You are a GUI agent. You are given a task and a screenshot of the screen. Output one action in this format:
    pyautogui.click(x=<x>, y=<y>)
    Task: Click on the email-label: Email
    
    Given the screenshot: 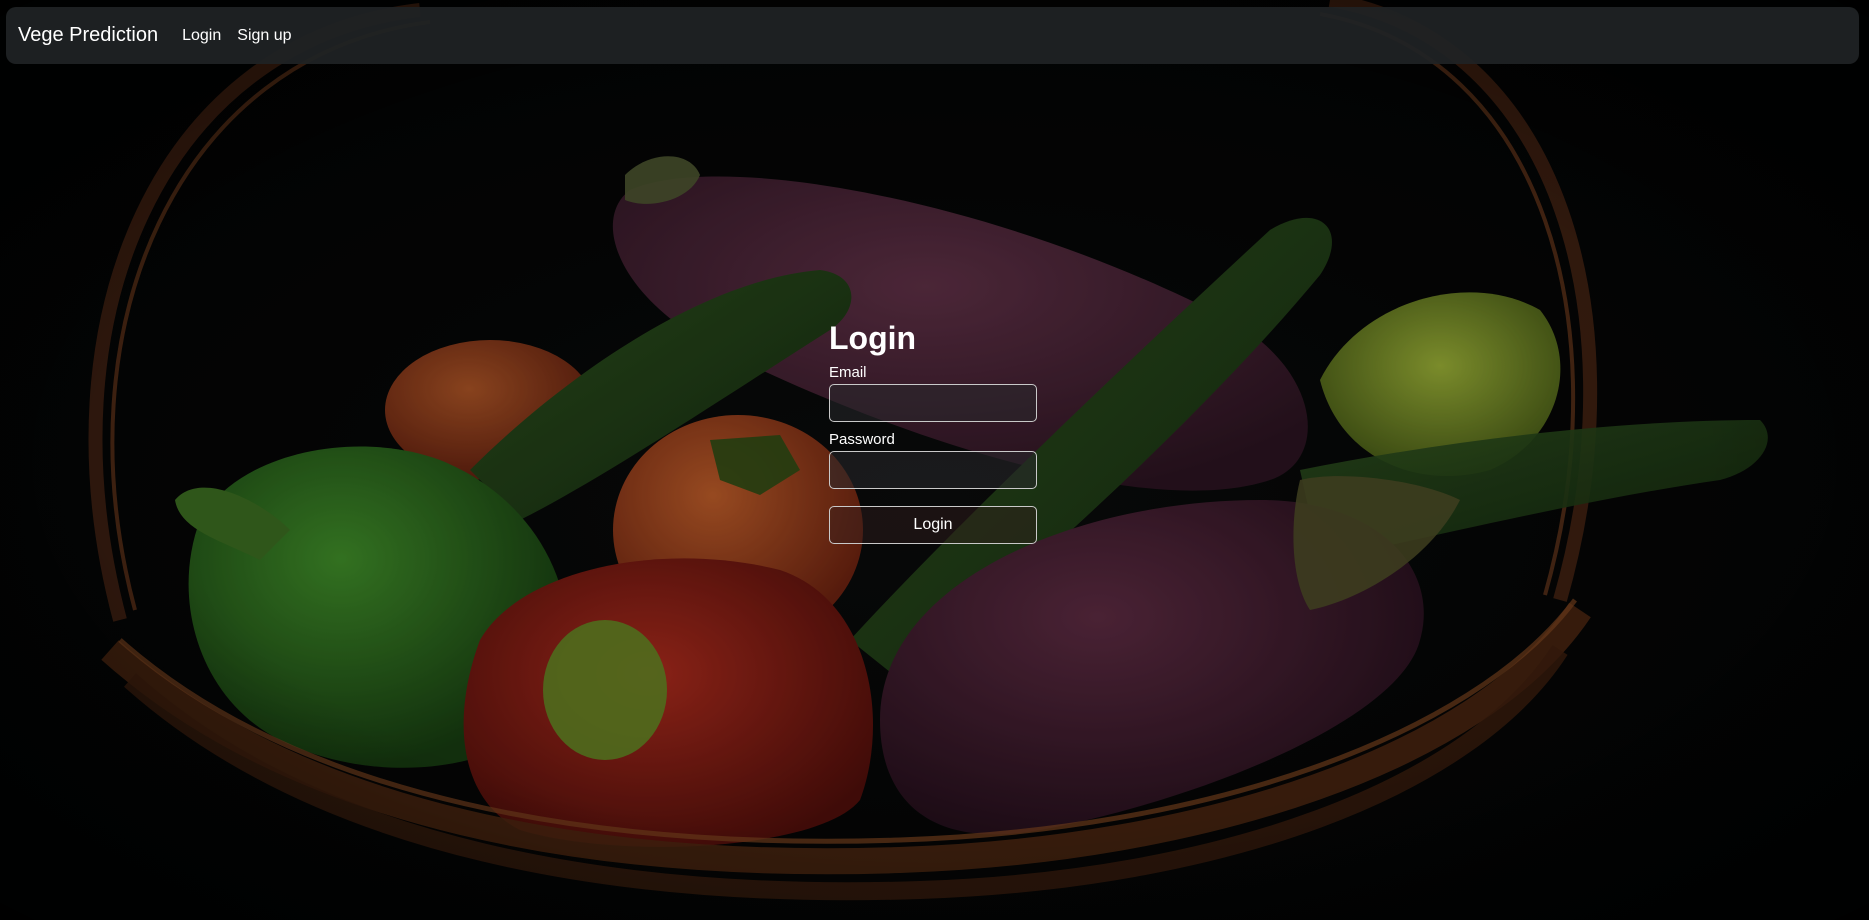 What is the action you would take?
    pyautogui.click(x=848, y=372)
    